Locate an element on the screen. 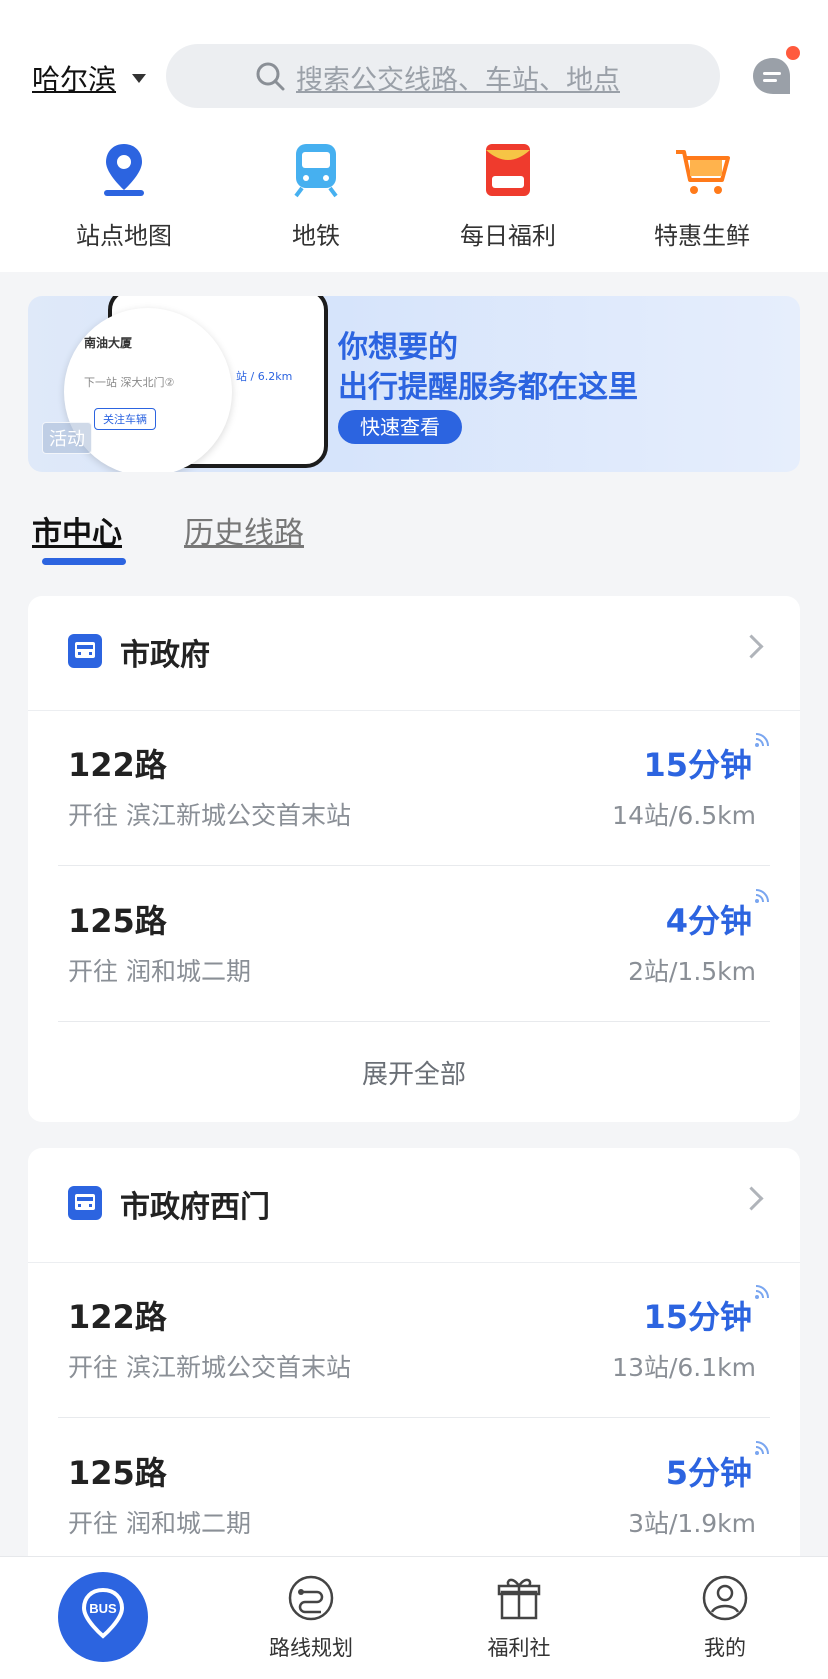  bus-label: BUS is located at coordinates (103, 1608).